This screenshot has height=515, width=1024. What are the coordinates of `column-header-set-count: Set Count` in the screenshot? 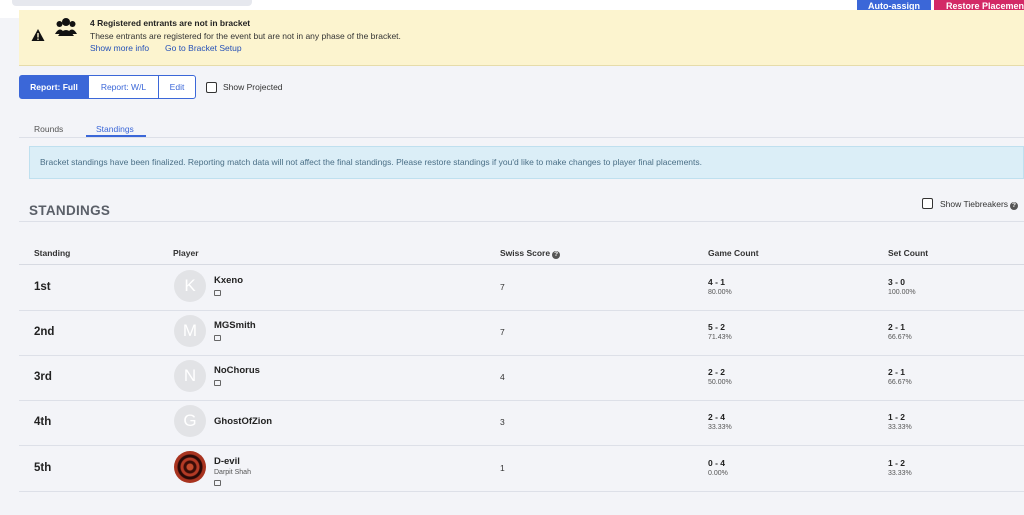 It's located at (908, 253).